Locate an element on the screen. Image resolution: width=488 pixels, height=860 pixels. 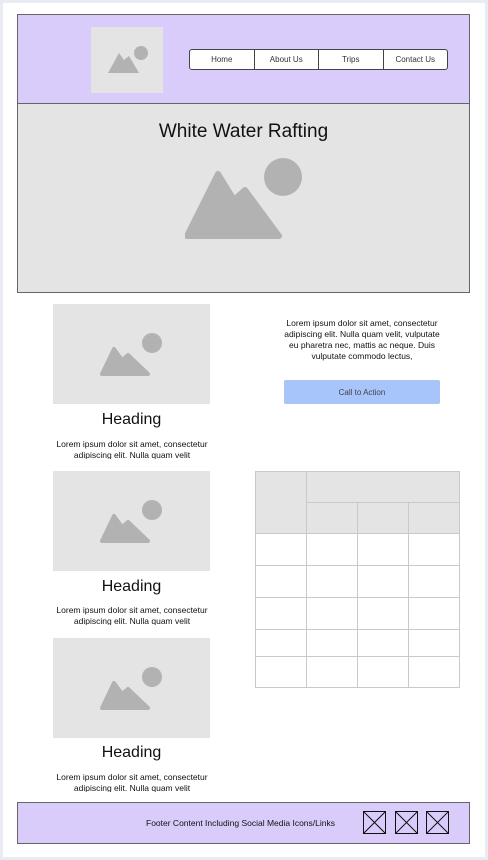
main-nav: Home About Us Trips Contact Us is located at coordinates (318, 59).